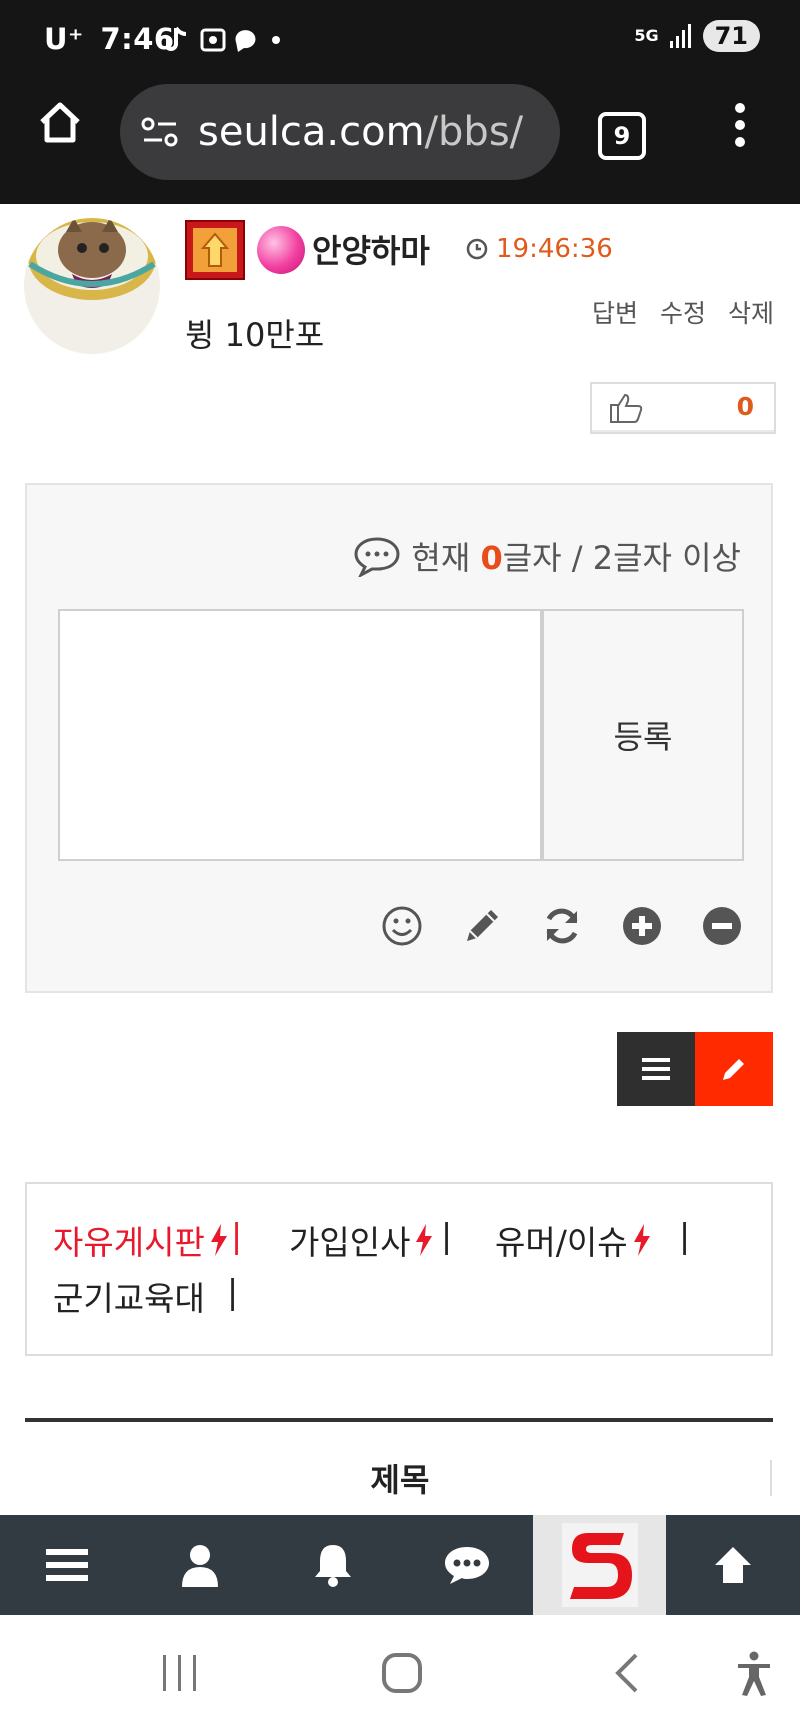 The width and height of the screenshot is (800, 1734). I want to click on char-counter-text: 현재 0글자 / 2글자 이상, so click(576, 556).